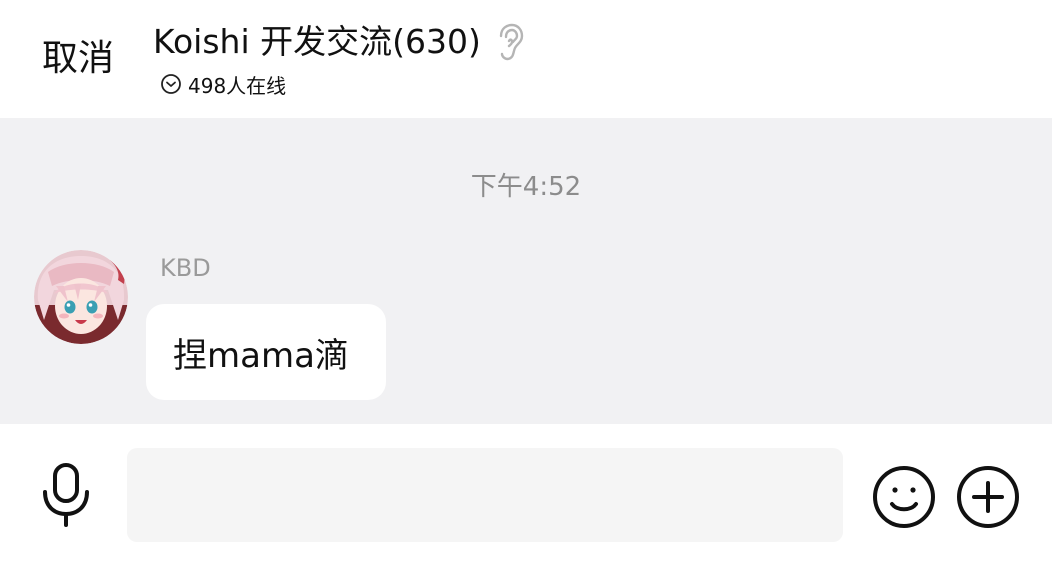  Describe the element at coordinates (904, 497) in the screenshot. I see `emoji-icon` at that location.